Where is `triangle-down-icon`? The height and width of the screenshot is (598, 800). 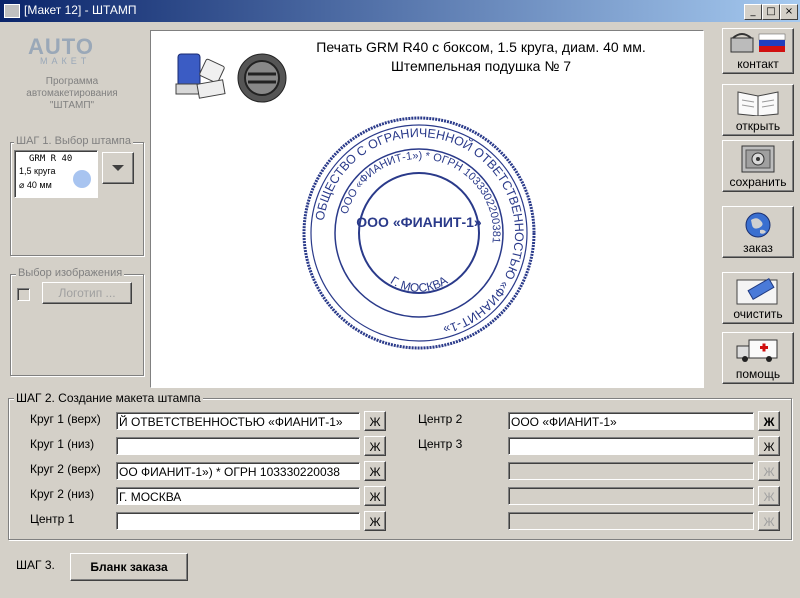 triangle-down-icon is located at coordinates (118, 168).